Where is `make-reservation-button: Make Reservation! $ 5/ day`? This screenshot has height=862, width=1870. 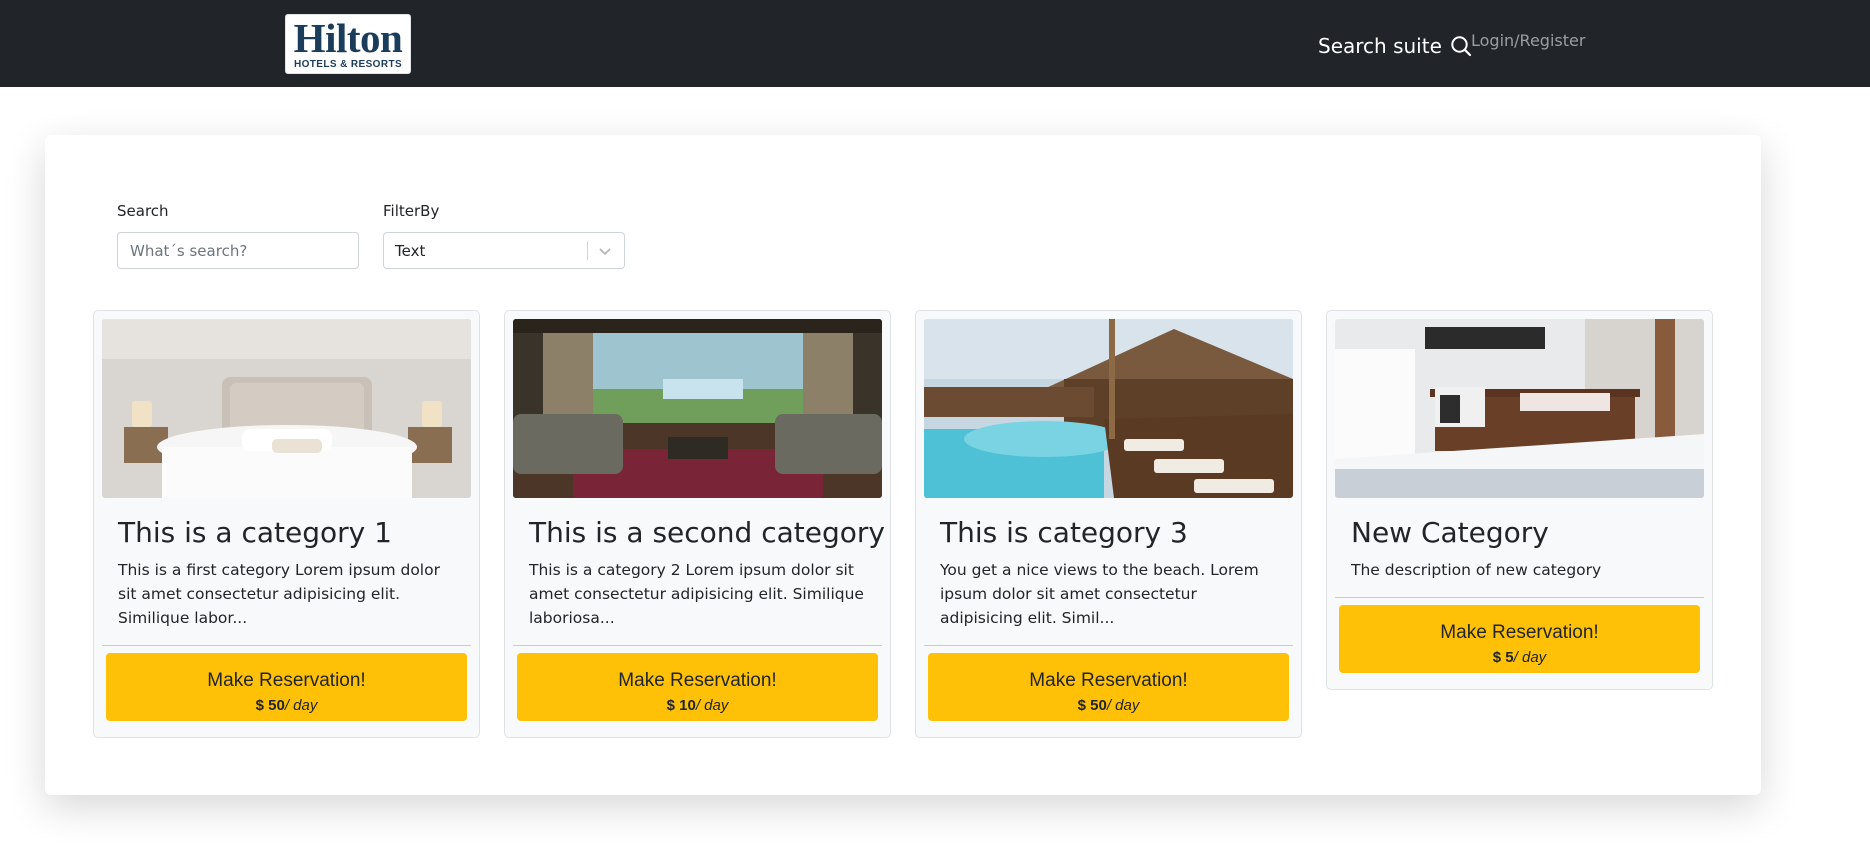 make-reservation-button: Make Reservation! $ 5/ day is located at coordinates (1519, 639).